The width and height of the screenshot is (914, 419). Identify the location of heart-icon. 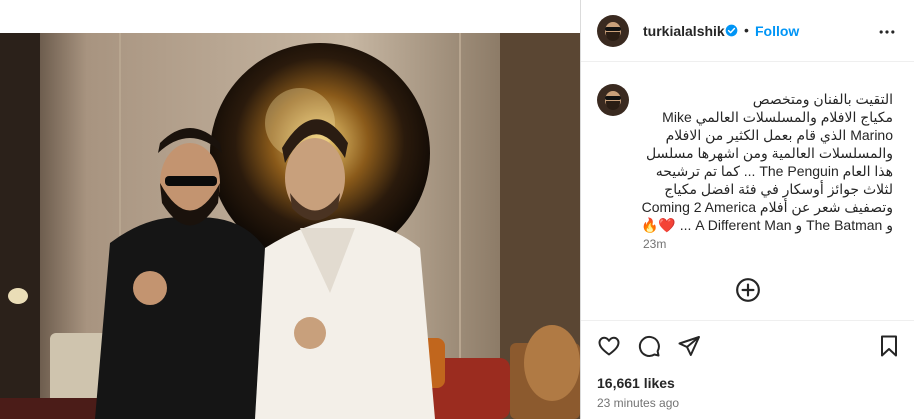
(609, 346).